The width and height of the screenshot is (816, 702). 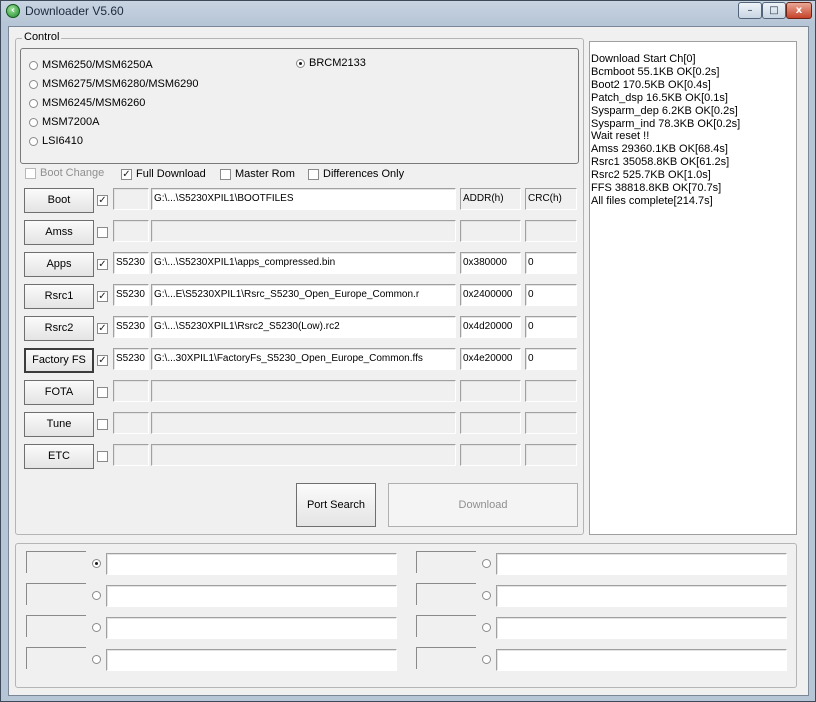 What do you see at coordinates (490, 327) in the screenshot?
I see `addr-field: 0x4d20000` at bounding box center [490, 327].